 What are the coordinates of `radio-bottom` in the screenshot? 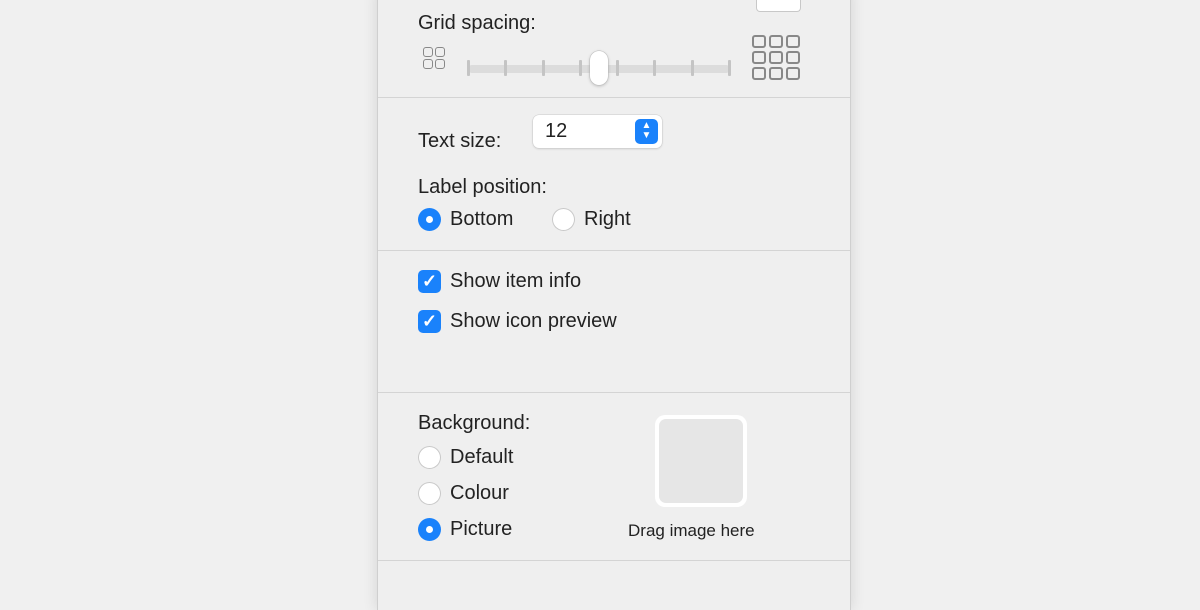 It's located at (429, 219).